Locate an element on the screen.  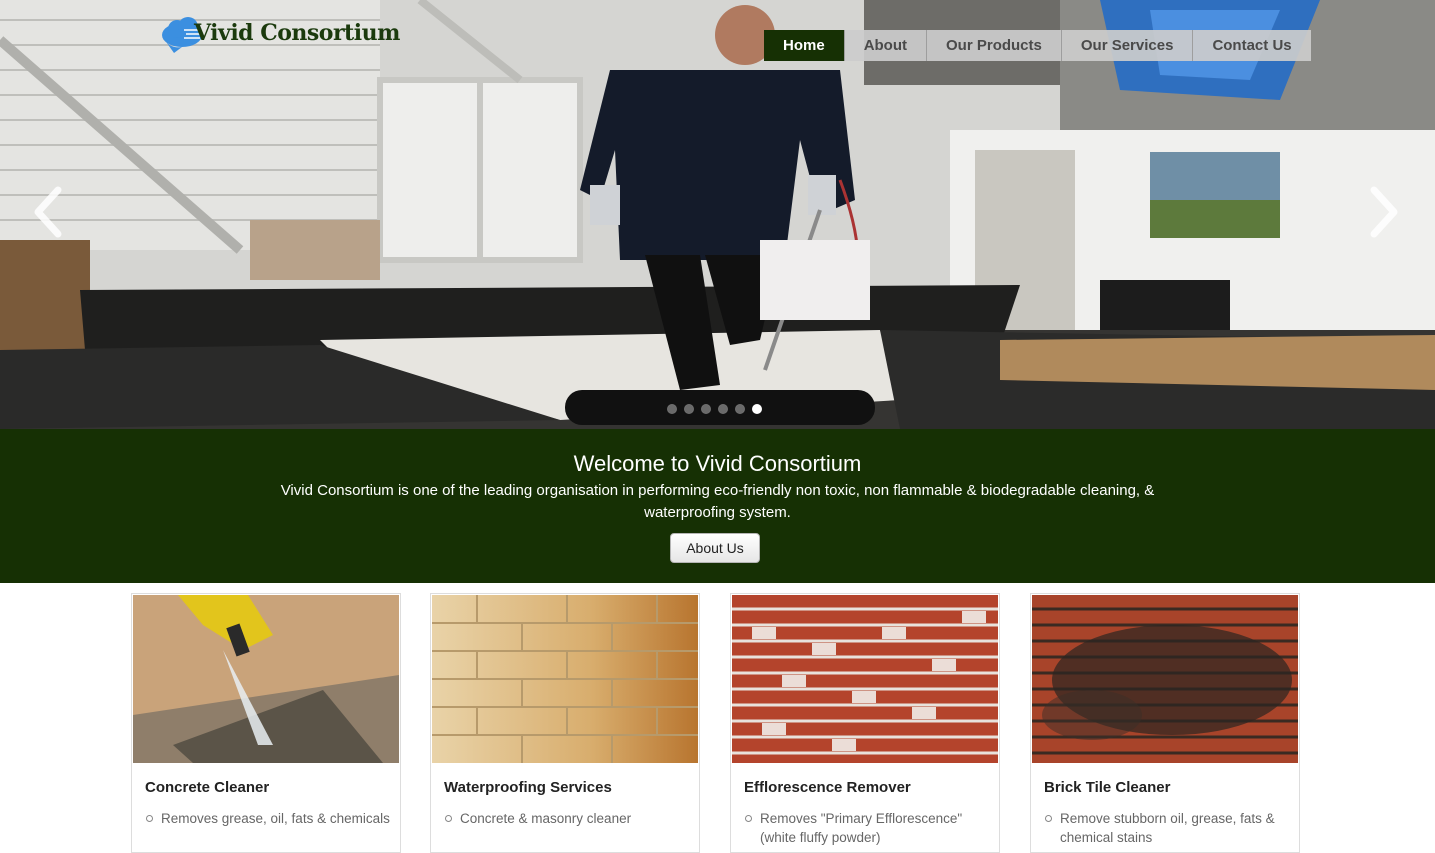
list-item: Concrete & masonry cleaner is located at coordinates (566, 818).